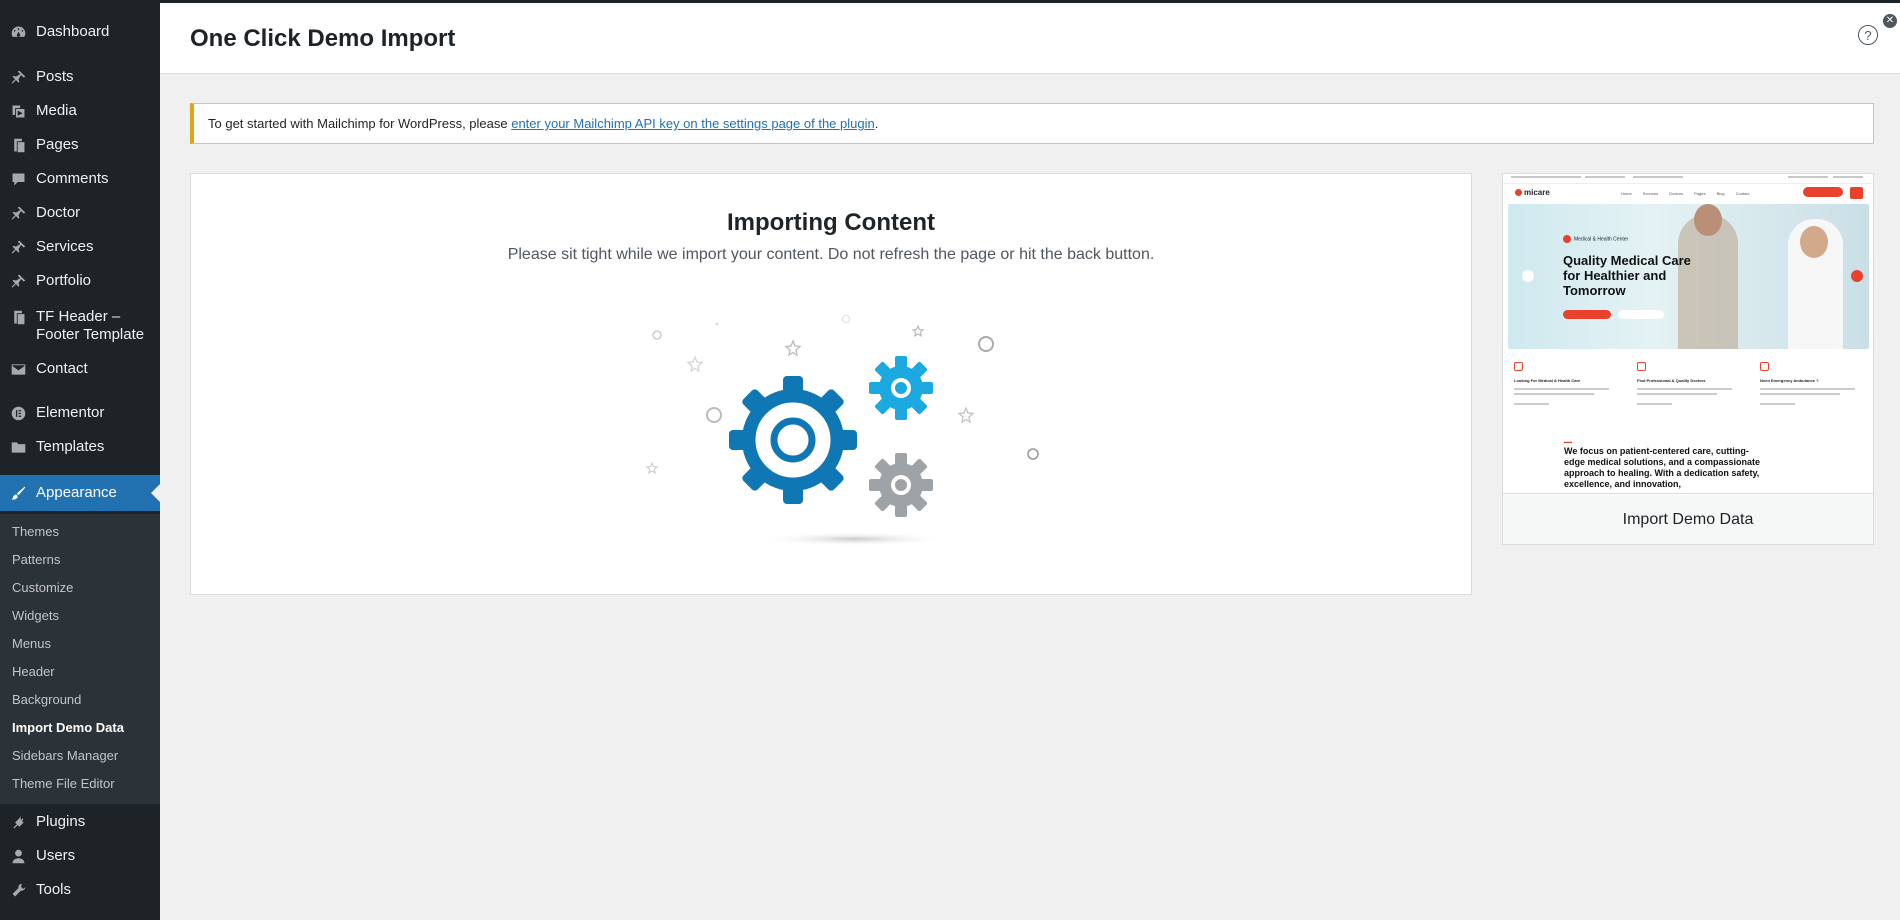 This screenshot has width=1900, height=920. I want to click on sidebar-item-comments: Comments, so click(80, 179).